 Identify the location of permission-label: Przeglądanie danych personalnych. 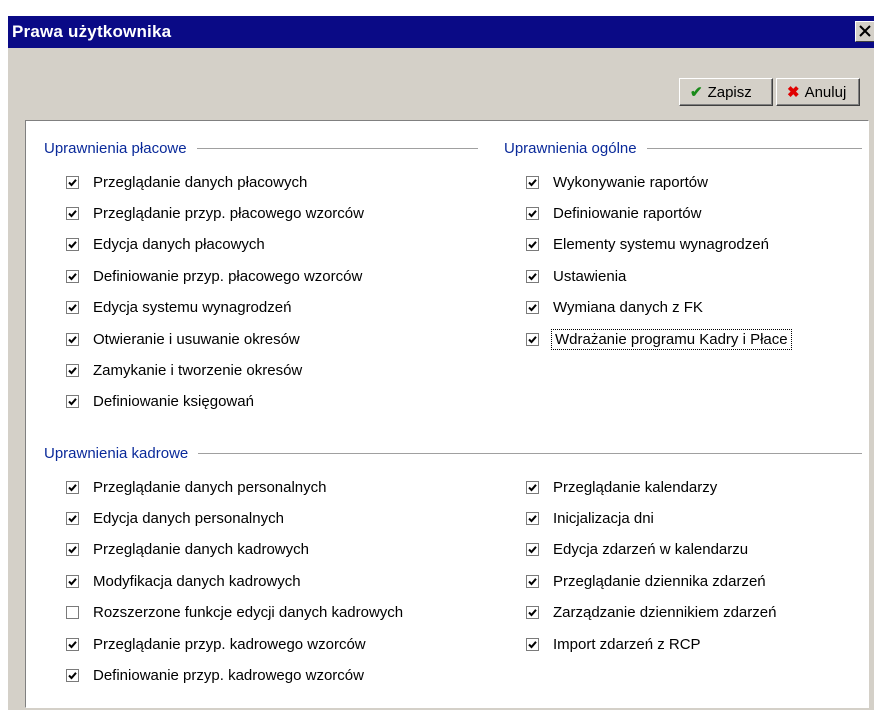
(210, 487).